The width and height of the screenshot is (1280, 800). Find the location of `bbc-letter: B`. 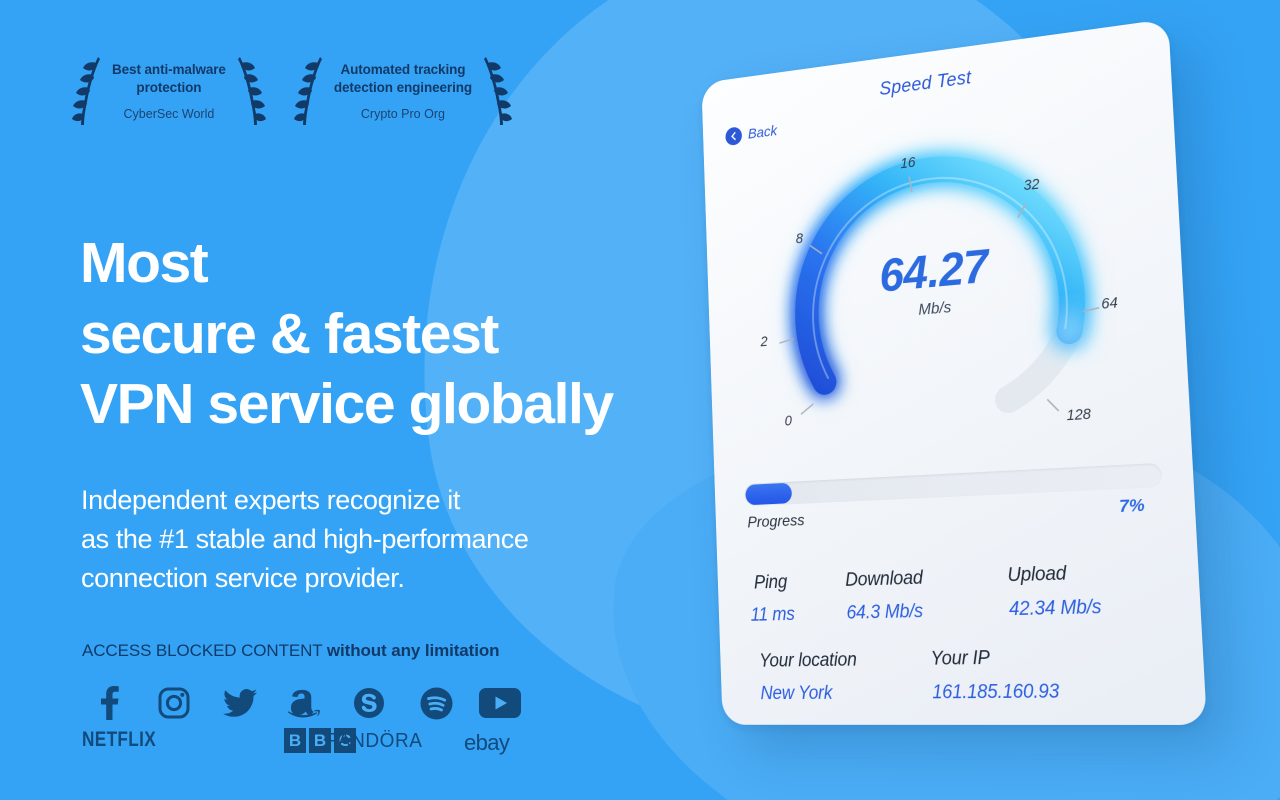

bbc-letter: B is located at coordinates (295, 740).